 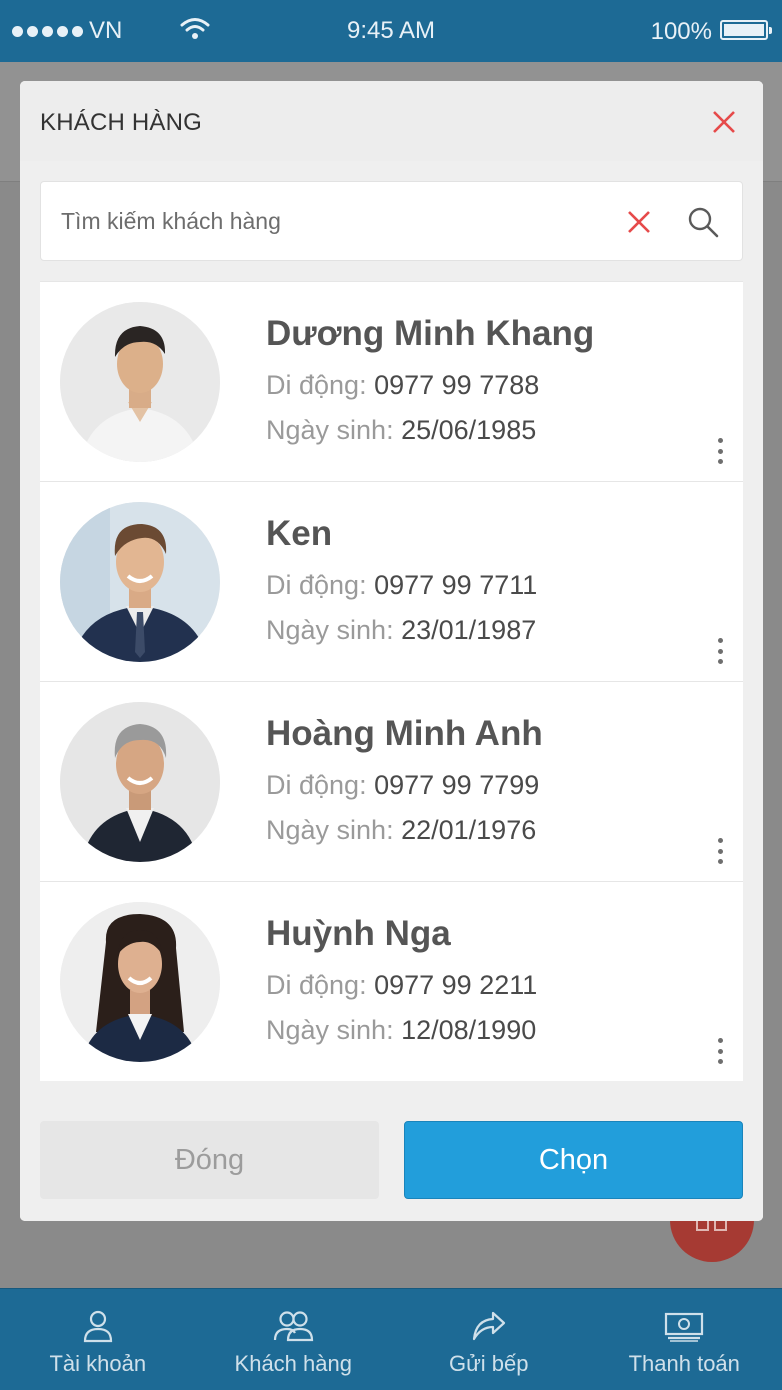 I want to click on search-input, so click(x=331, y=221).